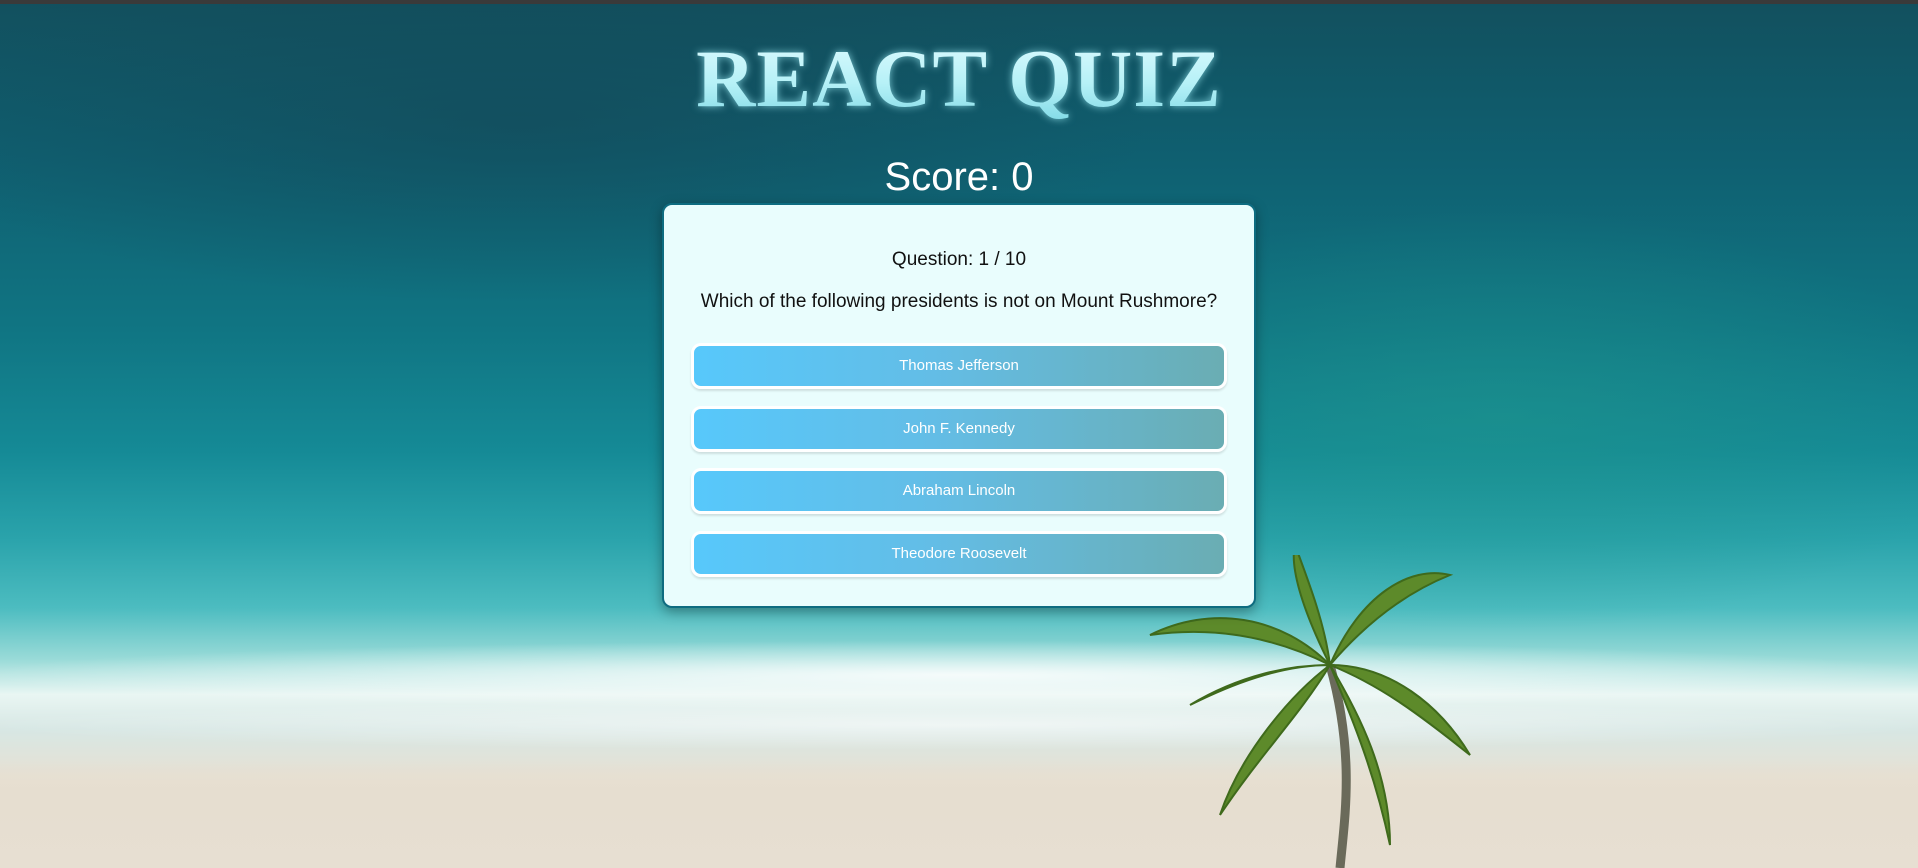 The image size is (1918, 868). Describe the element at coordinates (959, 814) in the screenshot. I see `beach-sand` at that location.